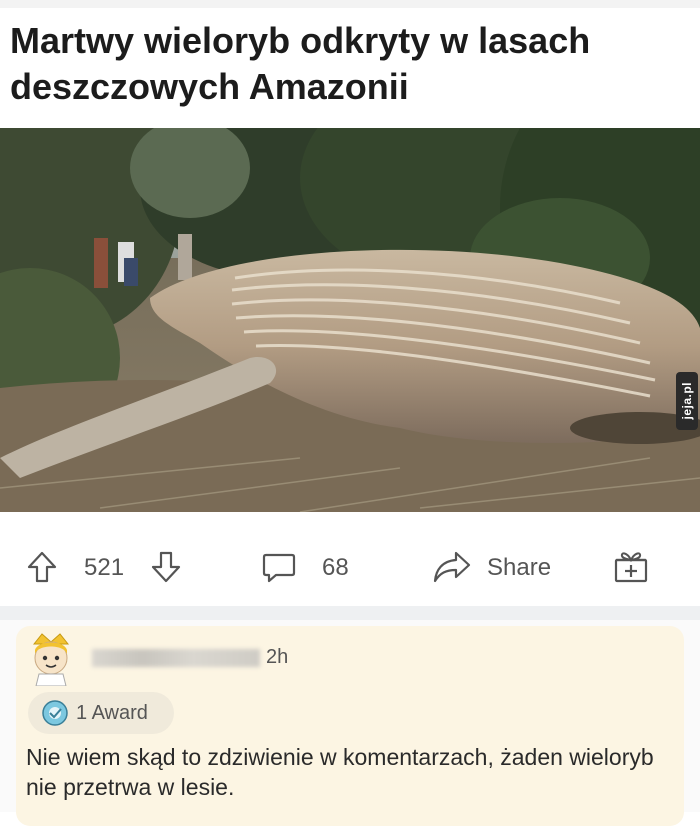 This screenshot has height=826, width=700. Describe the element at coordinates (51, 658) in the screenshot. I see `avatar` at that location.